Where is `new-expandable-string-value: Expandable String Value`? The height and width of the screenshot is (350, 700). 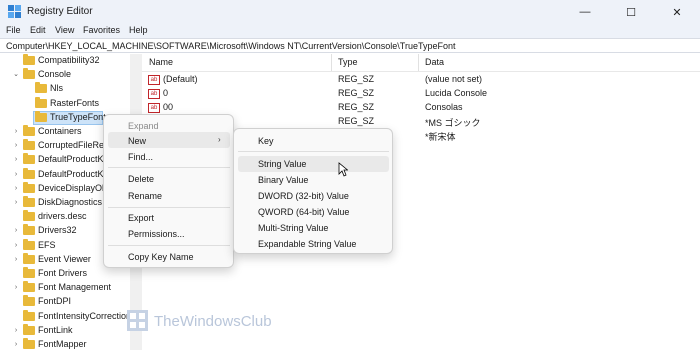 new-expandable-string-value: Expandable String Value is located at coordinates (307, 244).